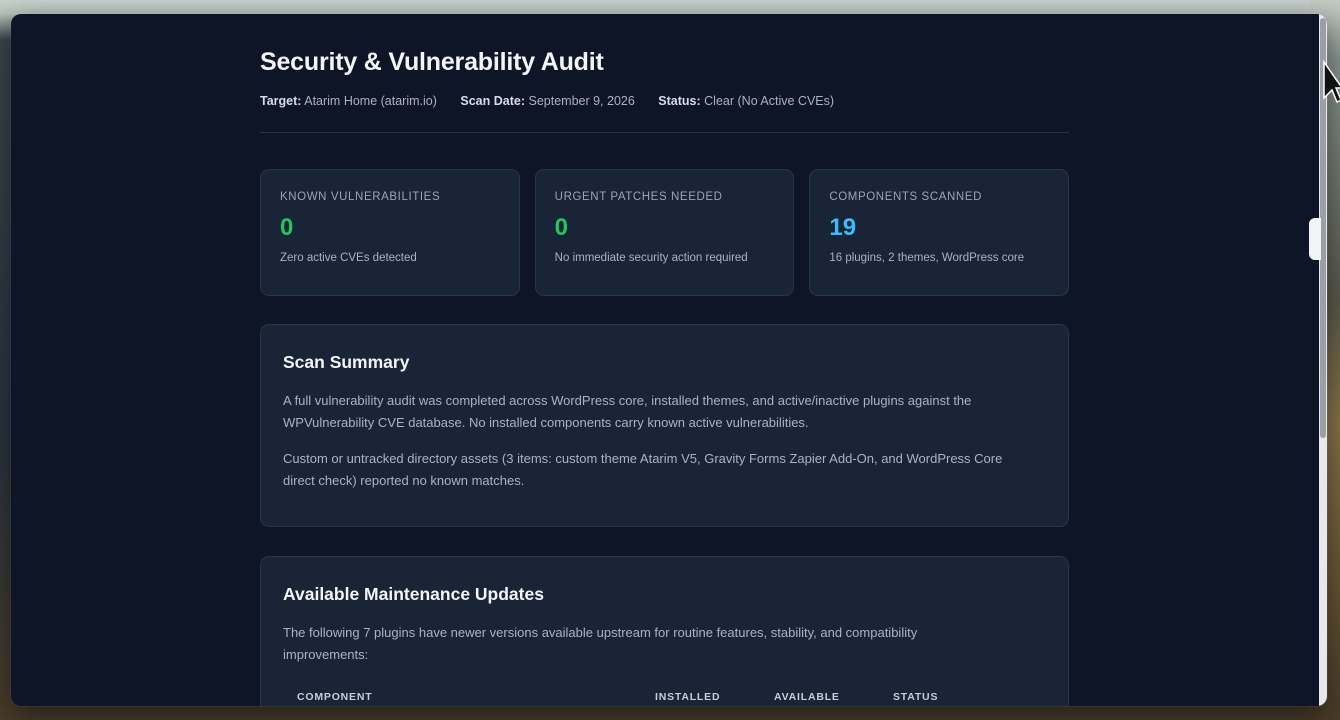  Describe the element at coordinates (581, 101) in the screenshot. I see `meta-scan-date-value: September 9, 2026` at that location.